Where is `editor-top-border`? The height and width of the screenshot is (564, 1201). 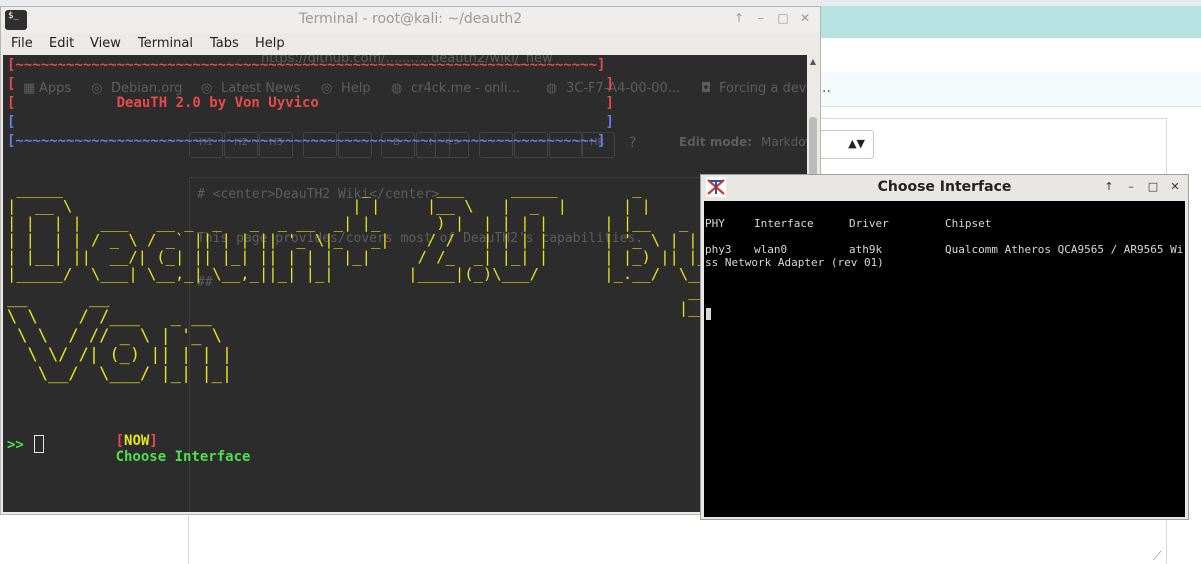 editor-top-border is located at coordinates (993, 118).